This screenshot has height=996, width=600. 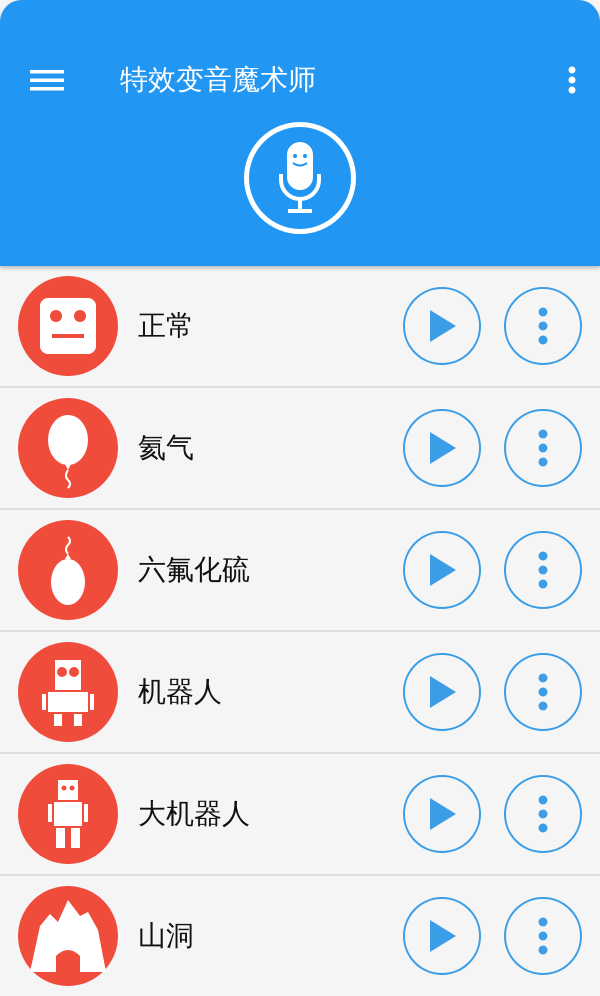 I want to click on tall-robot-icon, so click(x=68, y=814).